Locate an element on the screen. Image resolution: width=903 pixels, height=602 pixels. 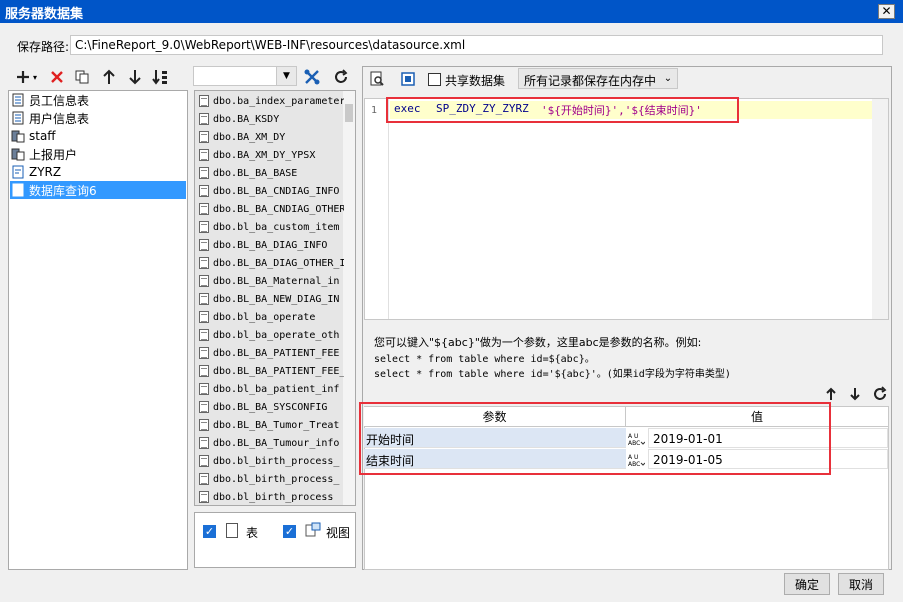
cache-mode-select: 所有记录都保存在内存中 is located at coordinates (598, 78).